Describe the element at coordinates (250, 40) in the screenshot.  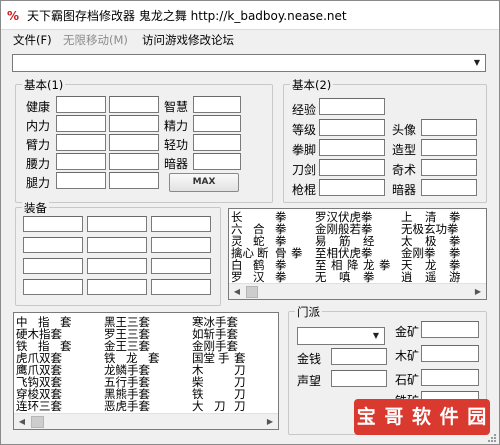
I see `menu-bar: 文件(F) 无限移动(M) 访问游戏修改论坛` at that location.